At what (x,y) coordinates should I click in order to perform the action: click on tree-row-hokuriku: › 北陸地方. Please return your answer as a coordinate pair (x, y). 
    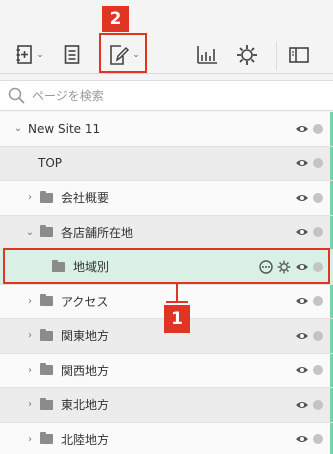
    Looking at the image, I should click on (166, 438).